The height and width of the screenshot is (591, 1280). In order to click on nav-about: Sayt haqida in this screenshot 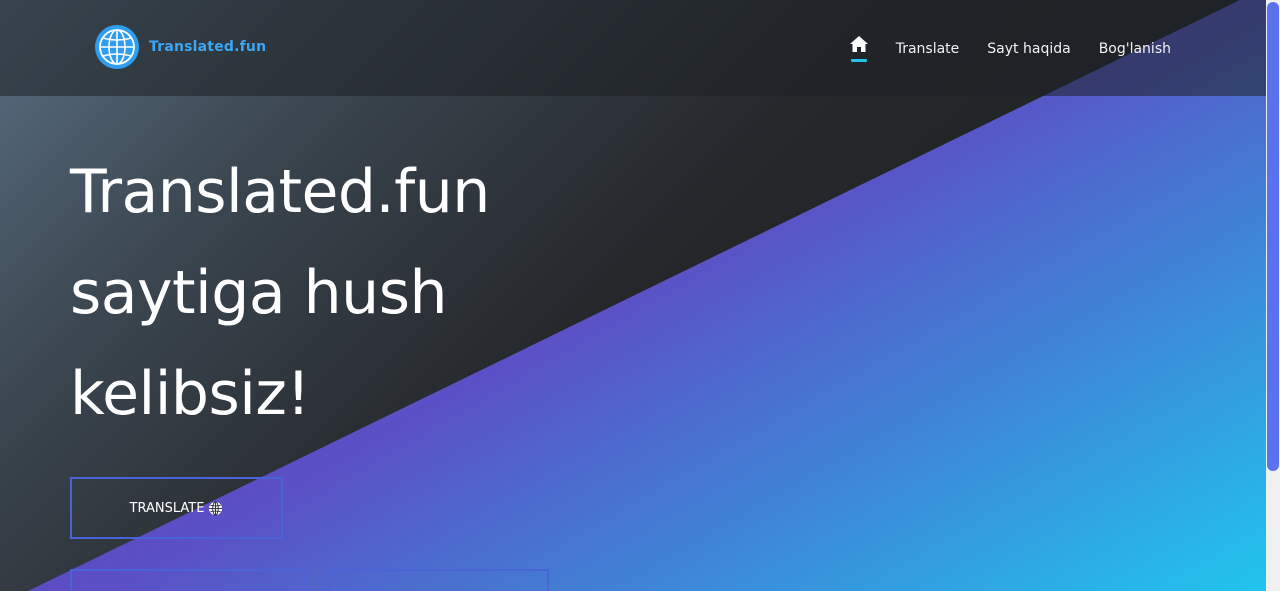, I will do `click(1028, 49)`.